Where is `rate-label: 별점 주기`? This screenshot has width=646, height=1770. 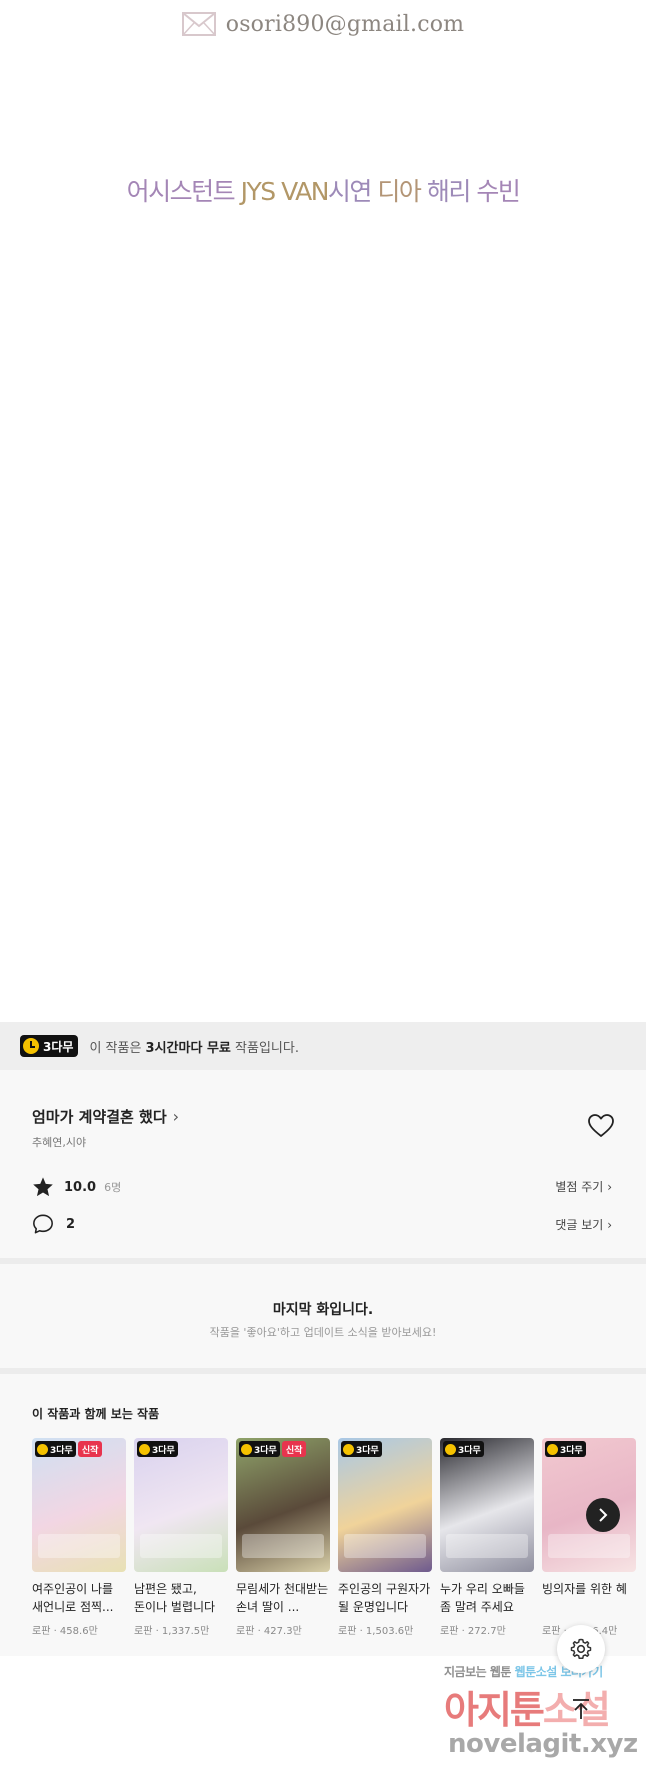
rate-label: 별점 주기 is located at coordinates (579, 1187).